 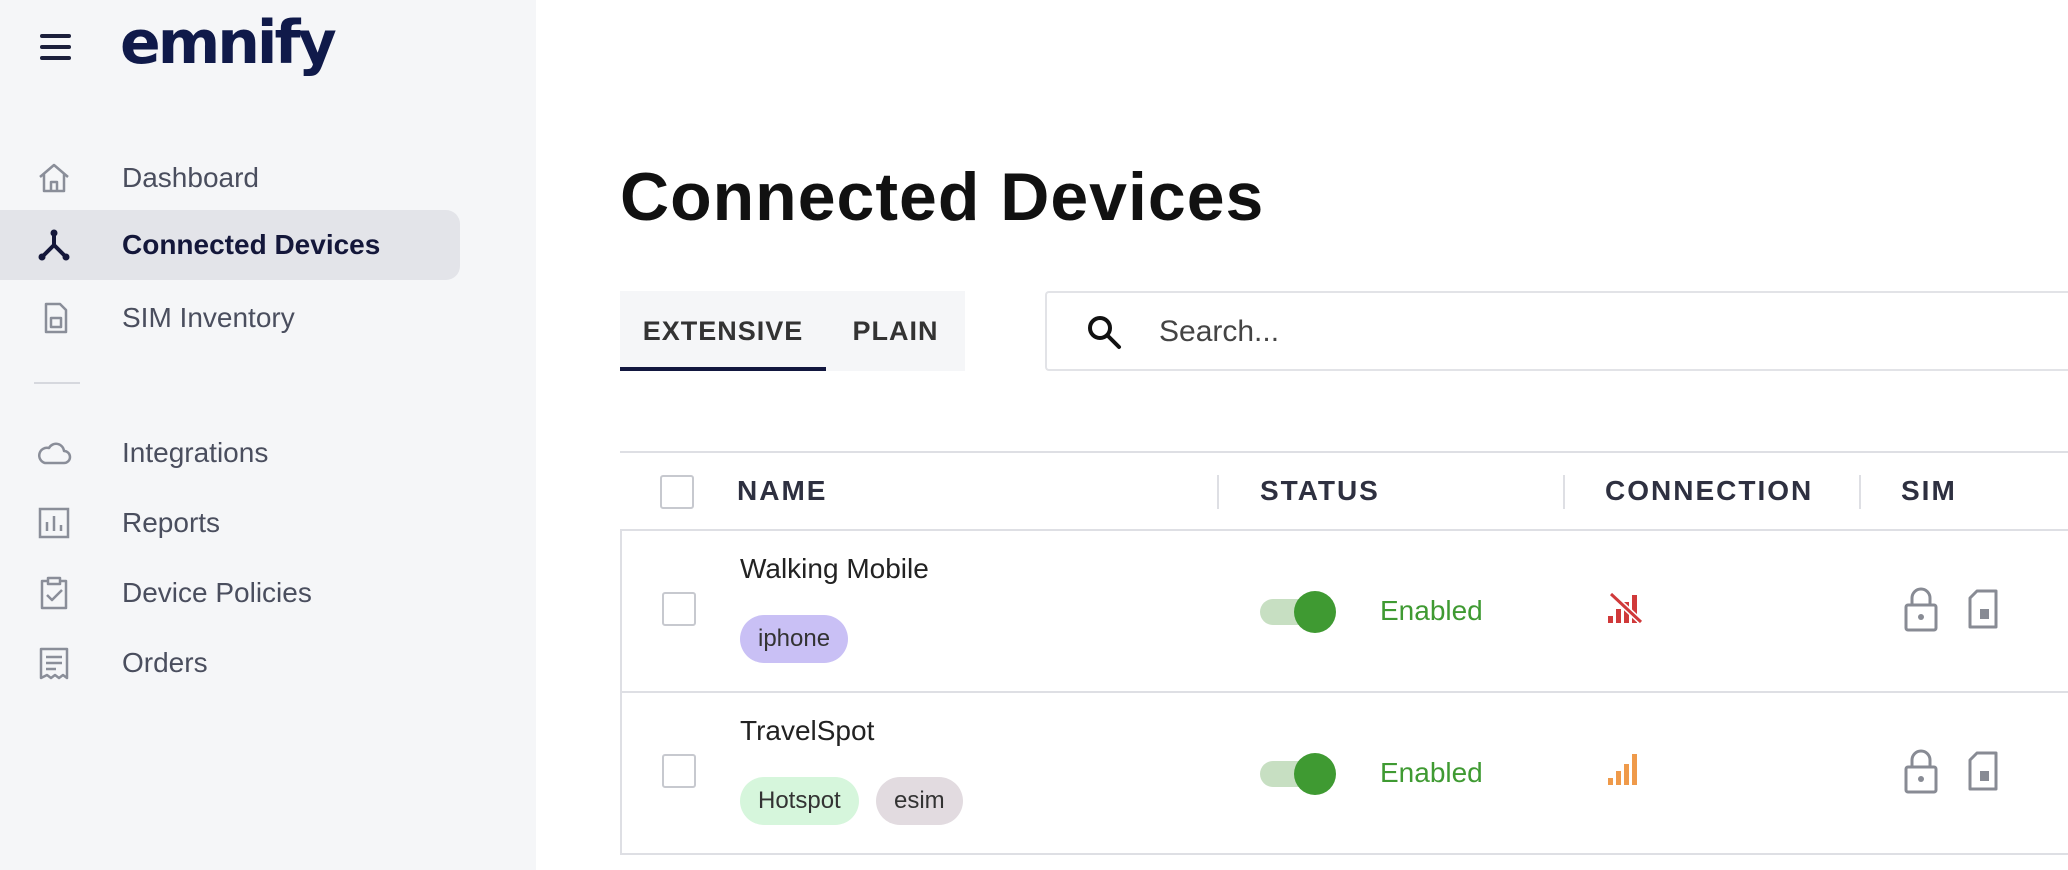 I want to click on sidebar-item-device-policies: Device Policies, so click(x=230, y=593).